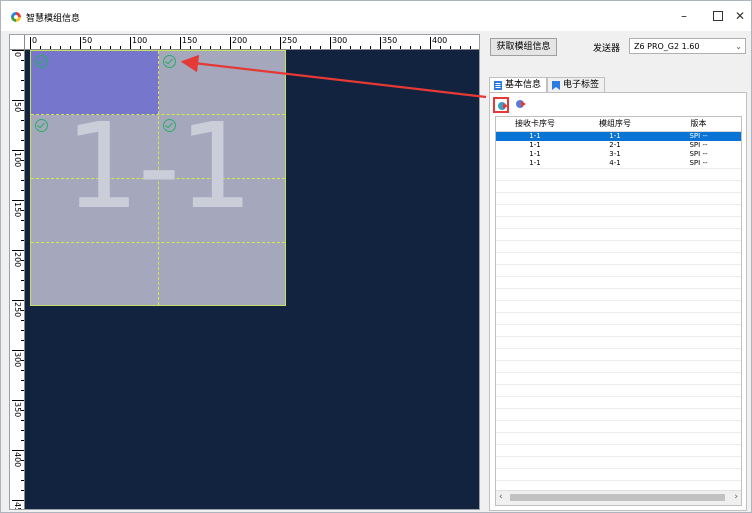 Image resolution: width=752 pixels, height=513 pixels. I want to click on document-icon, so click(498, 85).